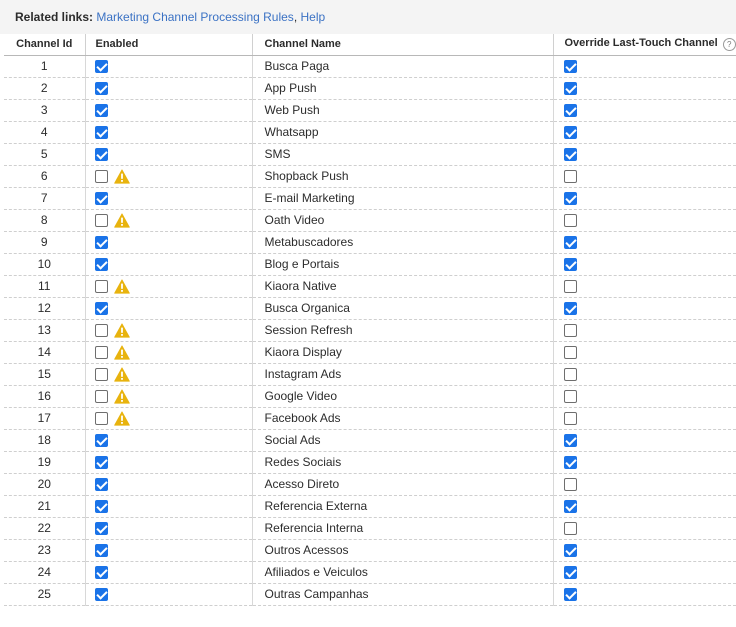 This screenshot has height=627, width=736. Describe the element at coordinates (370, 572) in the screenshot. I see `table-row: 24 Afiliados e Veiculos` at that location.